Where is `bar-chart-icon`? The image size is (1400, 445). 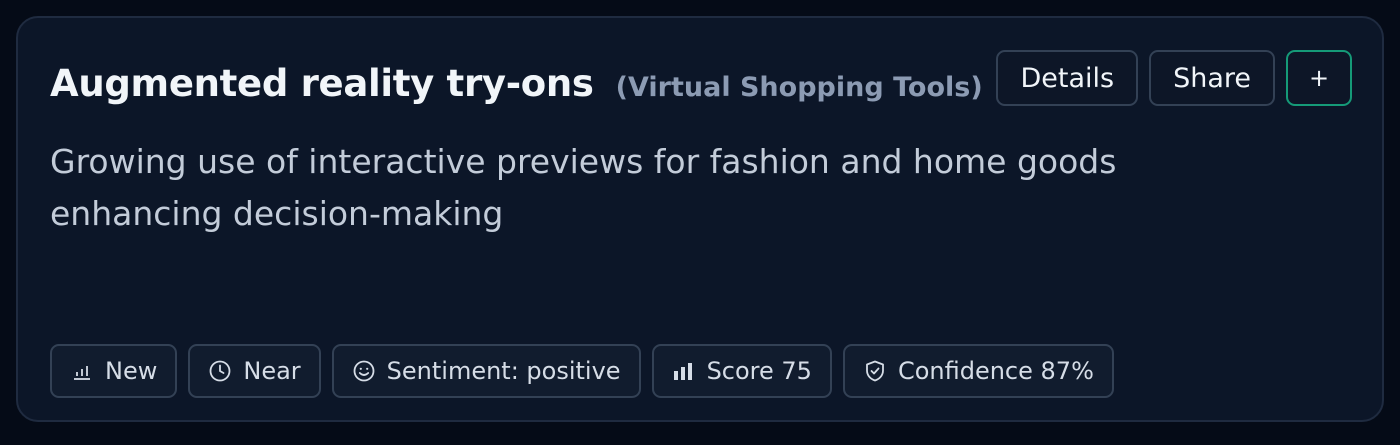
bar-chart-icon is located at coordinates (82, 371).